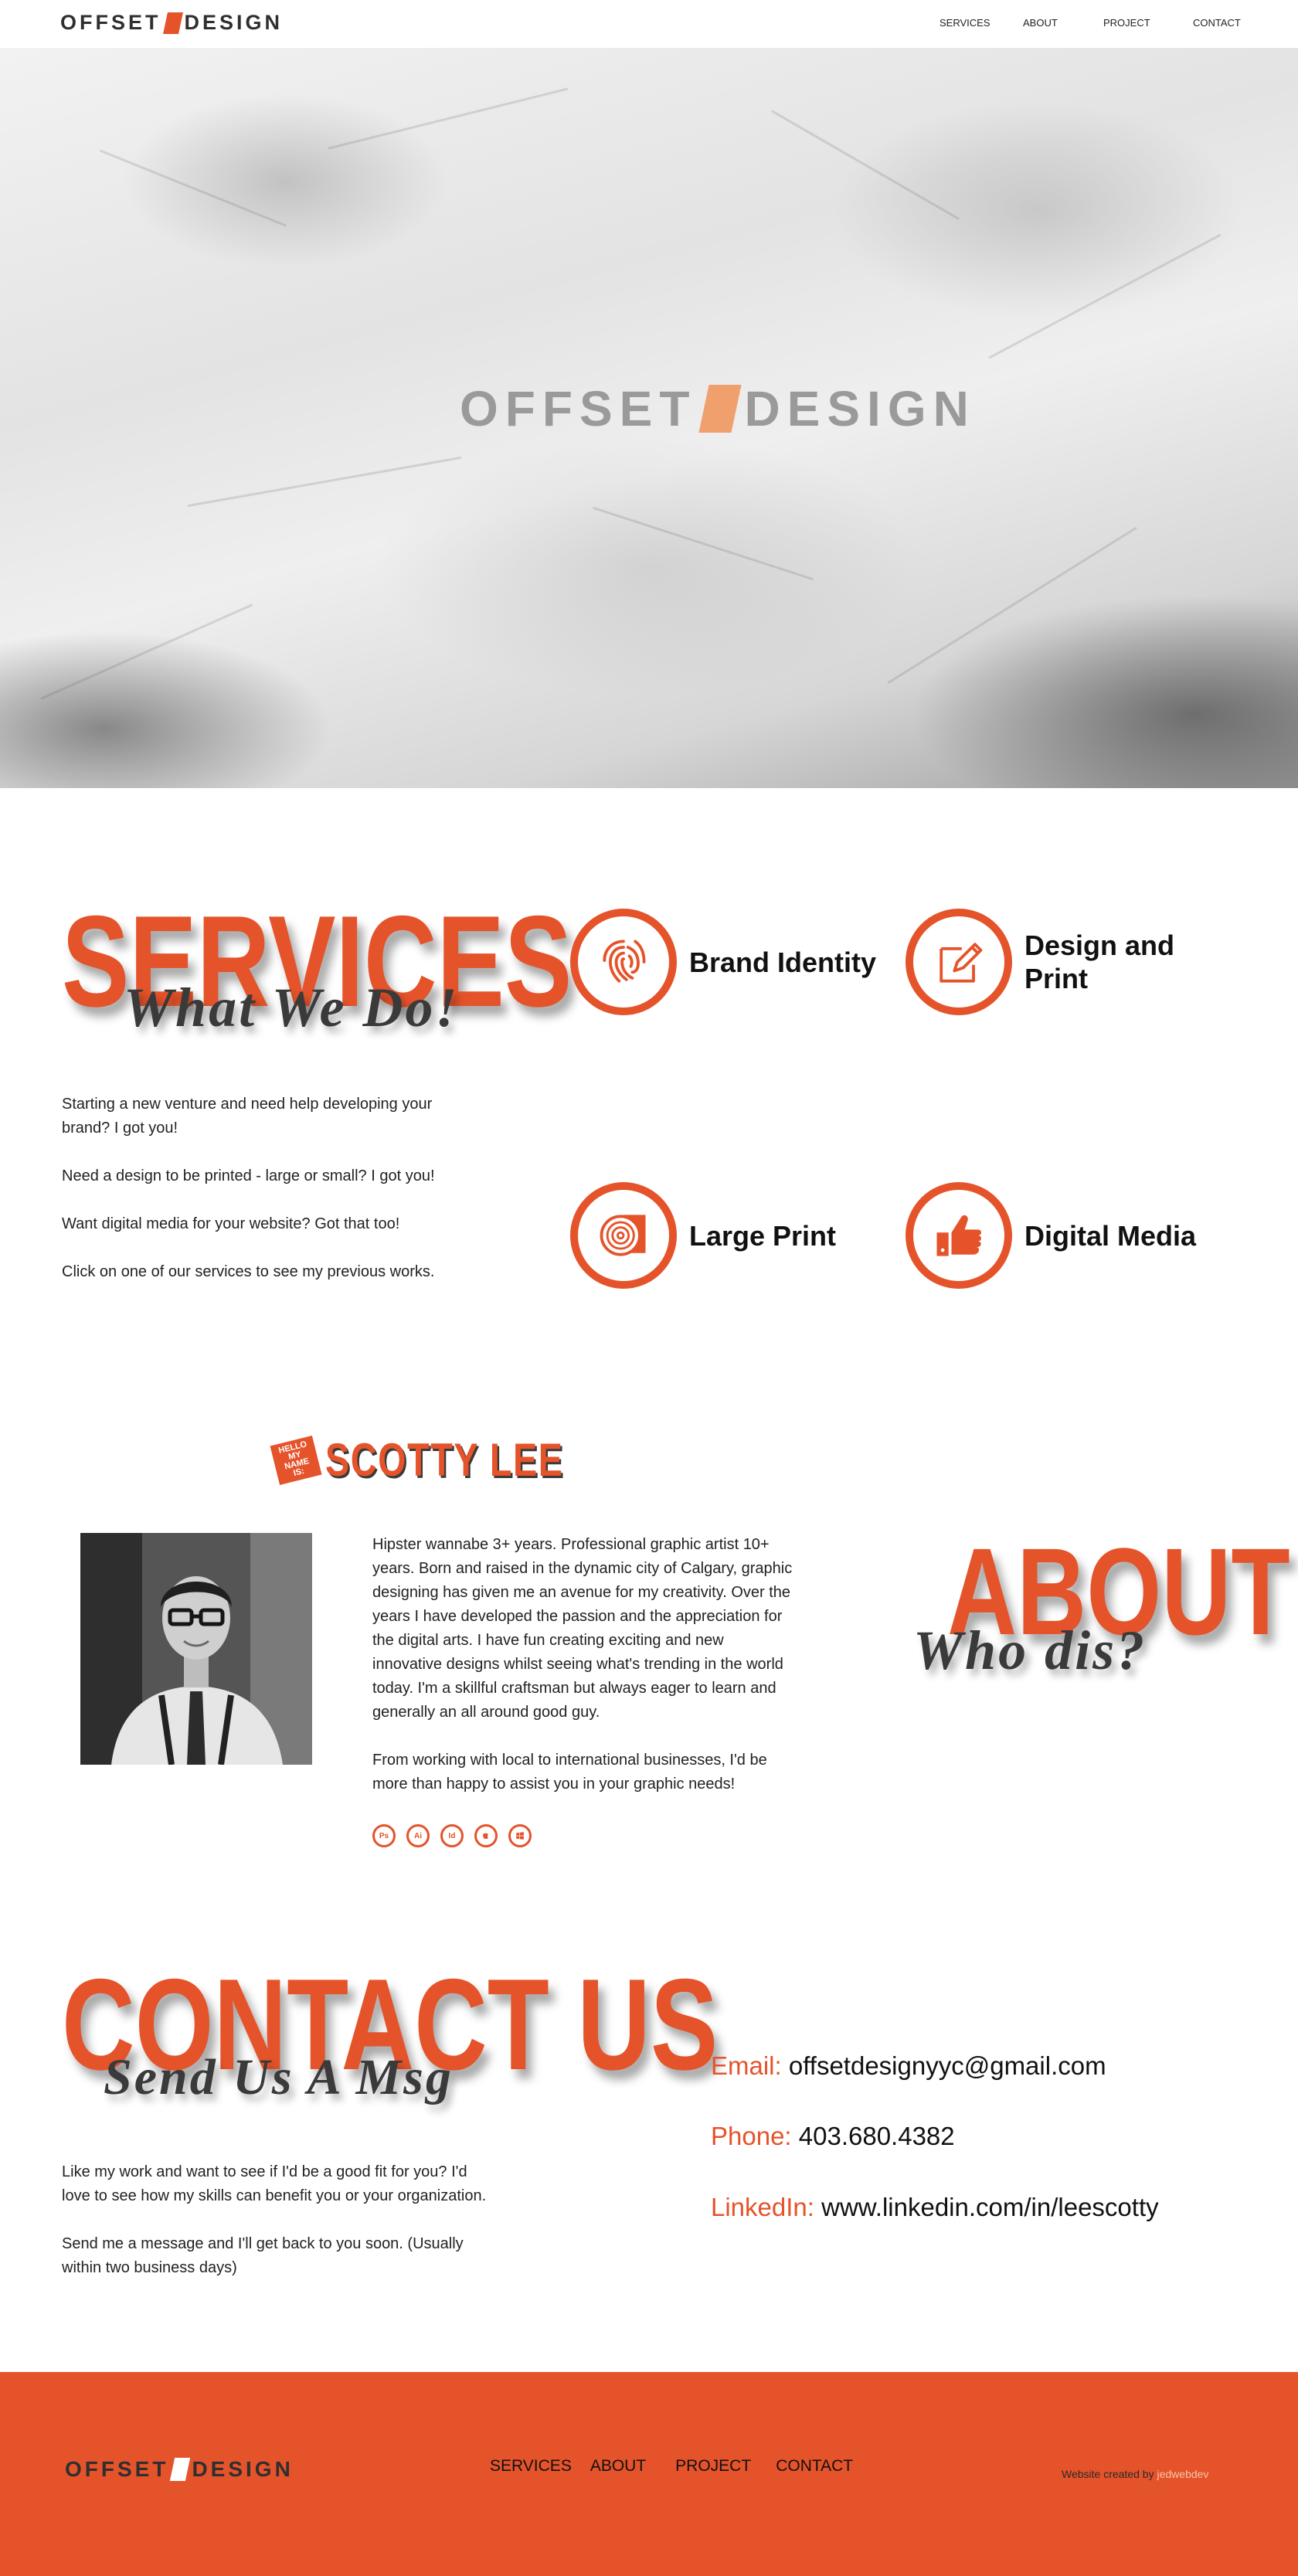  What do you see at coordinates (762, 2207) in the screenshot?
I see `linkedin-label: LinkedIn:` at bounding box center [762, 2207].